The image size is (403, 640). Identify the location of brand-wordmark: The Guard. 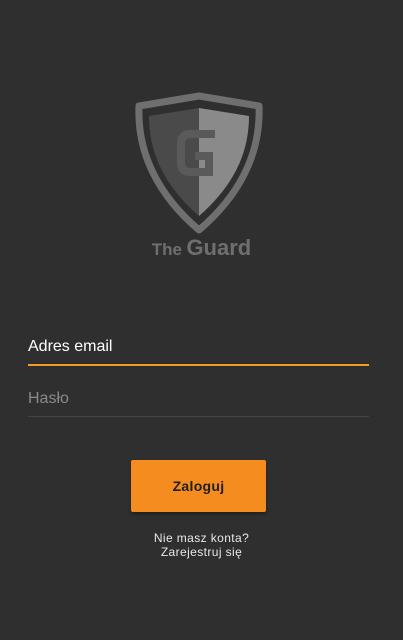
(201, 248).